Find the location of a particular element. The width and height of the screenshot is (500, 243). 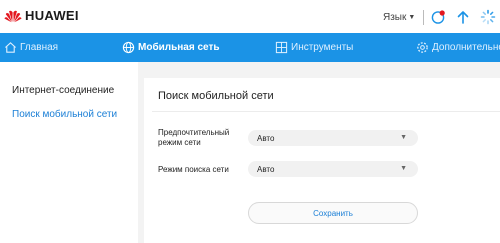

top-divider is located at coordinates (423, 17).